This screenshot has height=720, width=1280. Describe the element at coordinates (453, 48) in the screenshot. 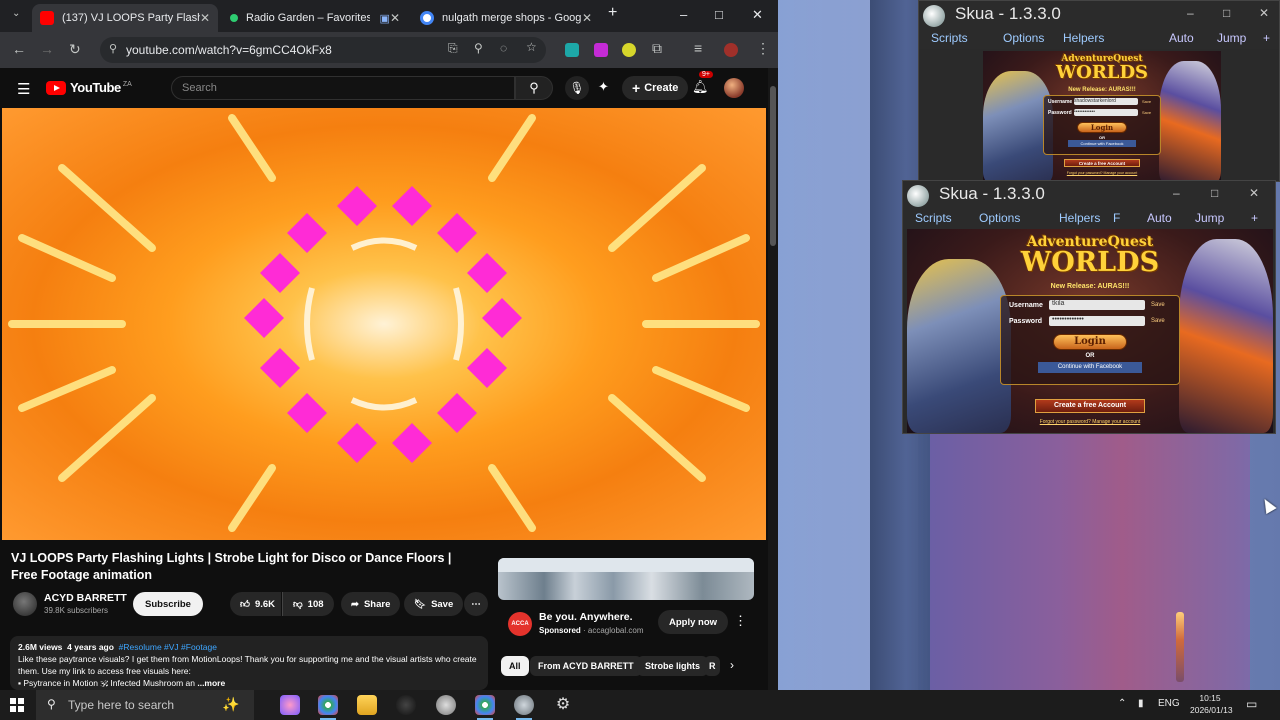

I see `install-icon: ⎘` at that location.